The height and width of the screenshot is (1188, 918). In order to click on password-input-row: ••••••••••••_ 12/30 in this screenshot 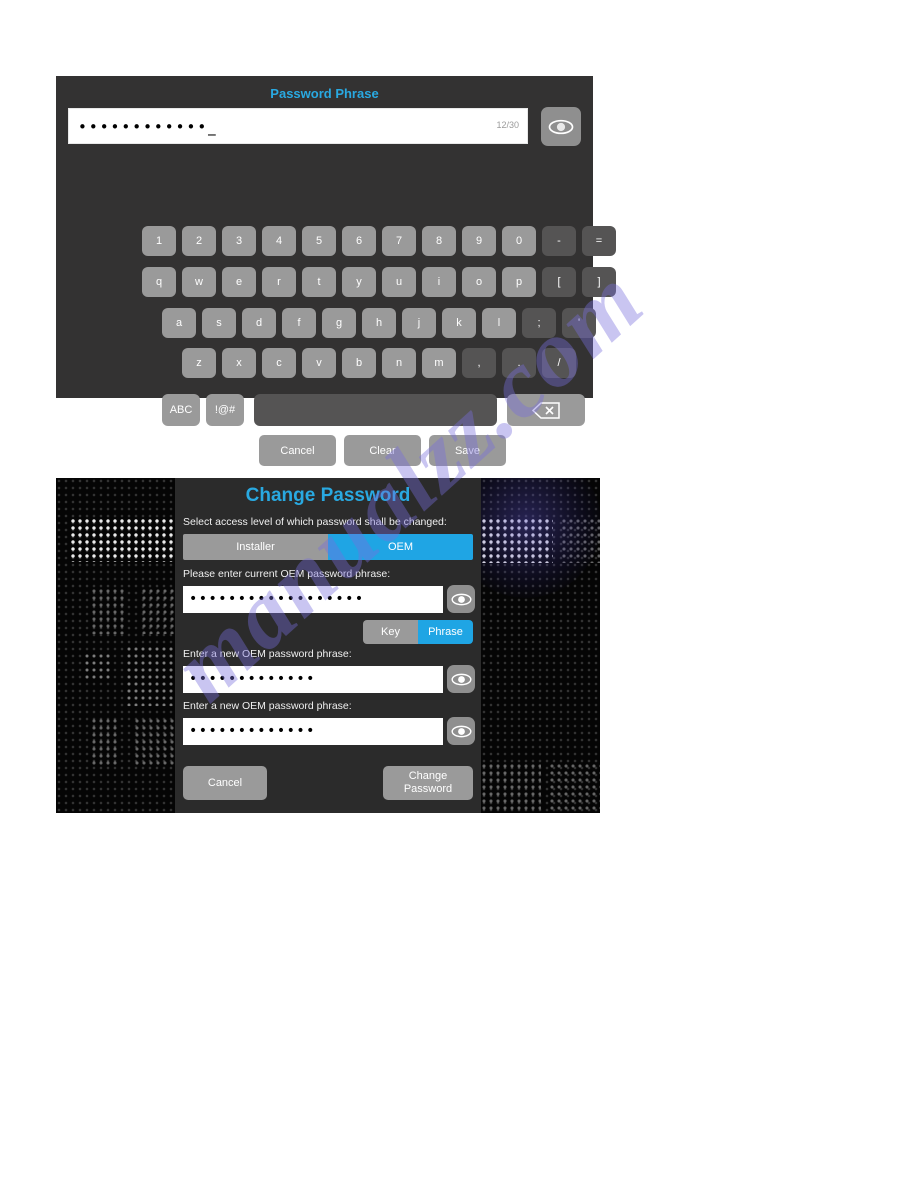, I will do `click(324, 126)`.